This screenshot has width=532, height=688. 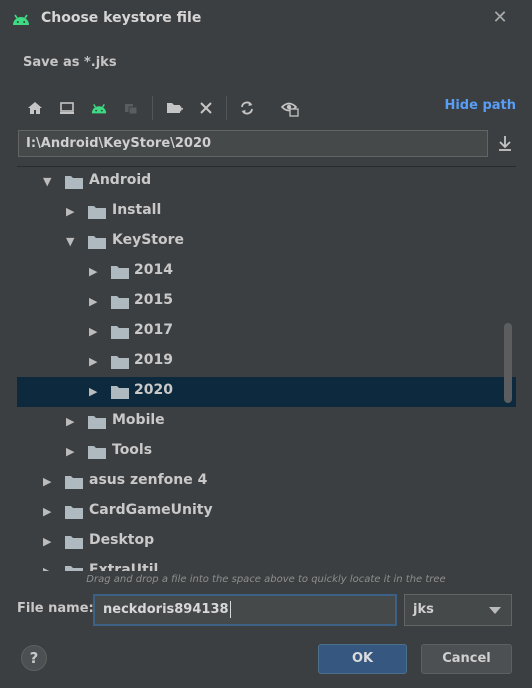 I want to click on tree-item-label: asus zenfone 4, so click(x=148, y=480).